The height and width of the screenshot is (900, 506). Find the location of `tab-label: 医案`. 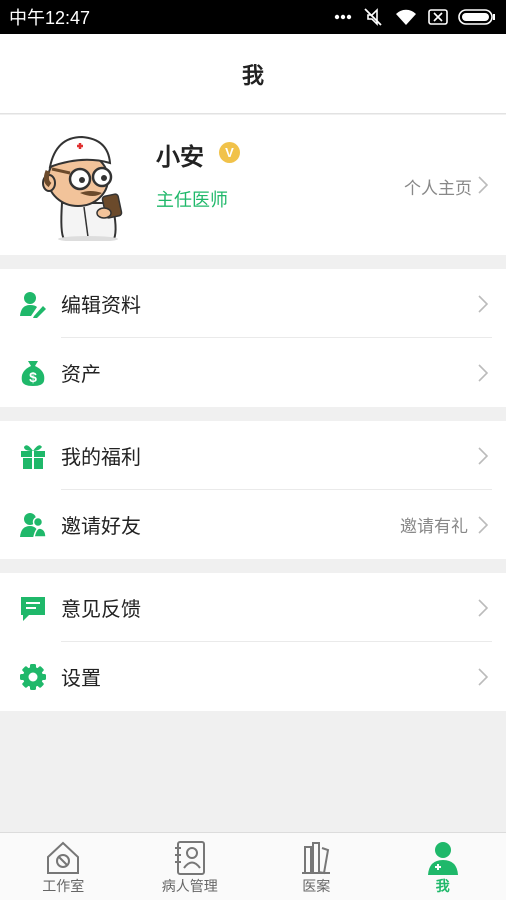

tab-label: 医案 is located at coordinates (316, 887).